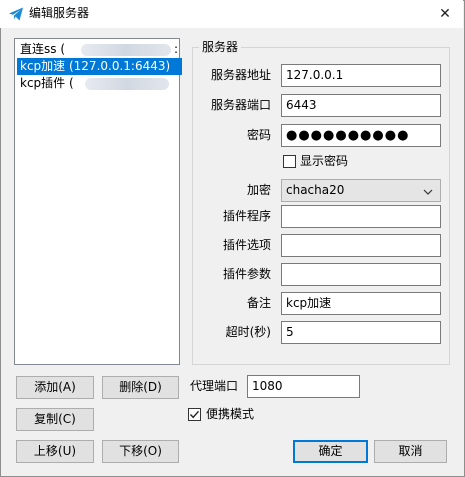 Image resolution: width=465 pixels, height=477 pixels. What do you see at coordinates (361, 303) in the screenshot?
I see `remark-input: kcp加速` at bounding box center [361, 303].